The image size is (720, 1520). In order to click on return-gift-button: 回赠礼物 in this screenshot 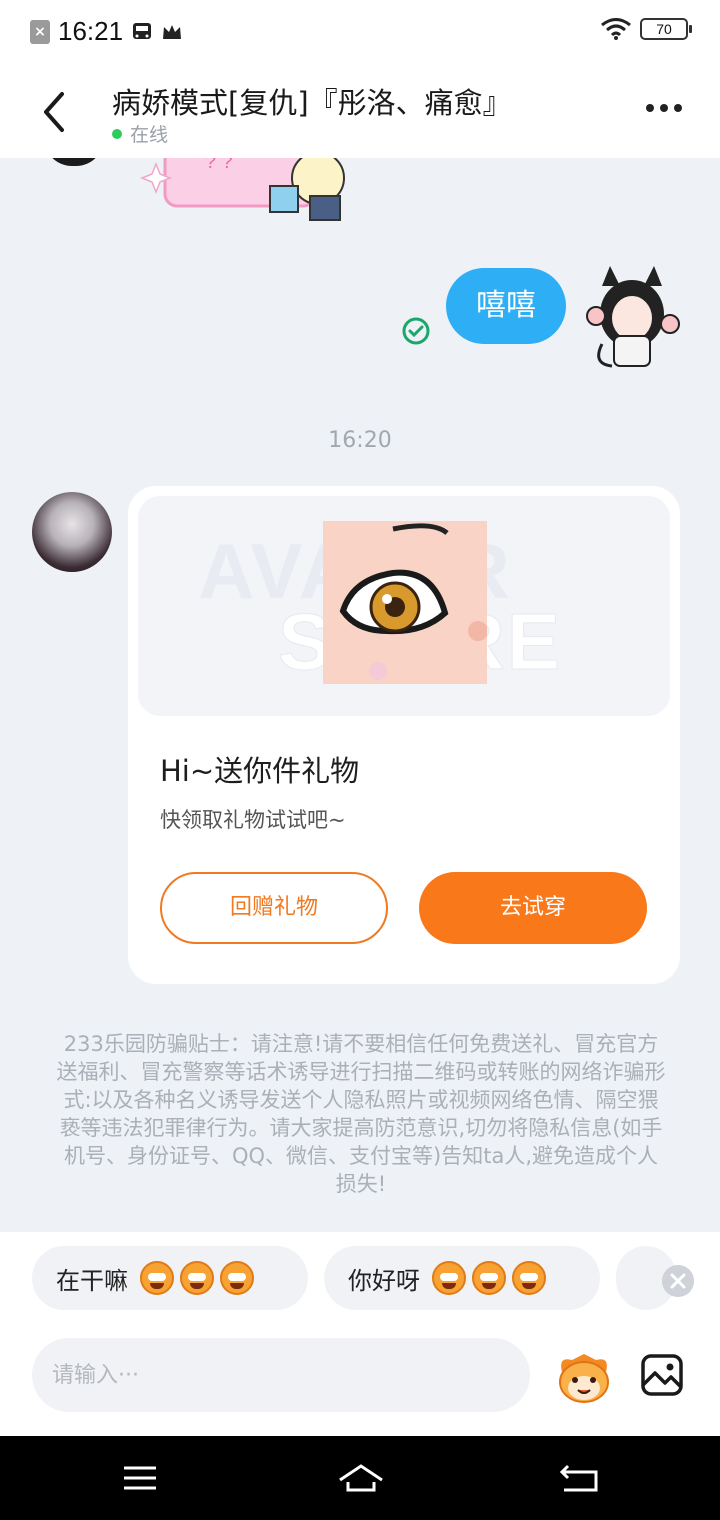, I will do `click(274, 908)`.